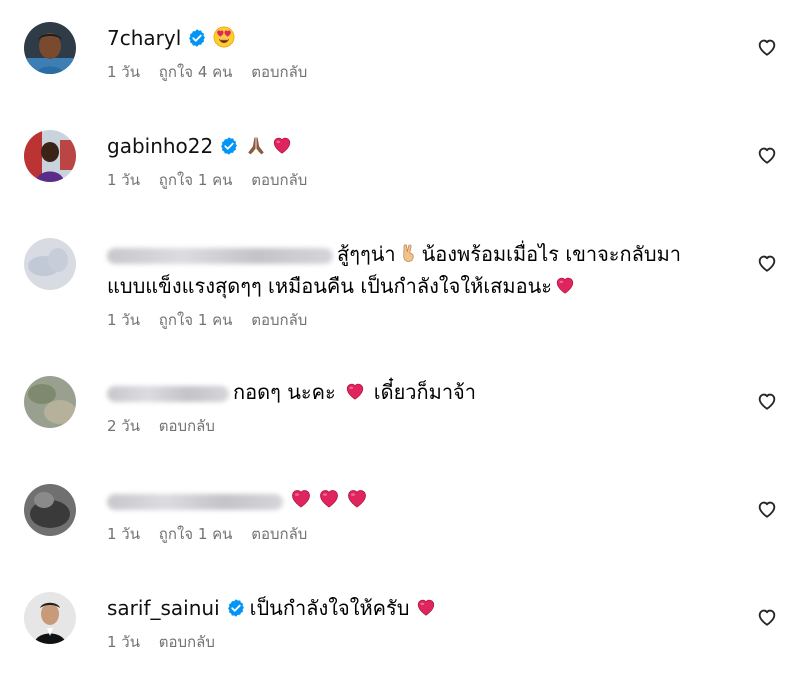 The height and width of the screenshot is (694, 800). I want to click on comment-text: เป็นกำลังใจให้ครับ, so click(329, 608).